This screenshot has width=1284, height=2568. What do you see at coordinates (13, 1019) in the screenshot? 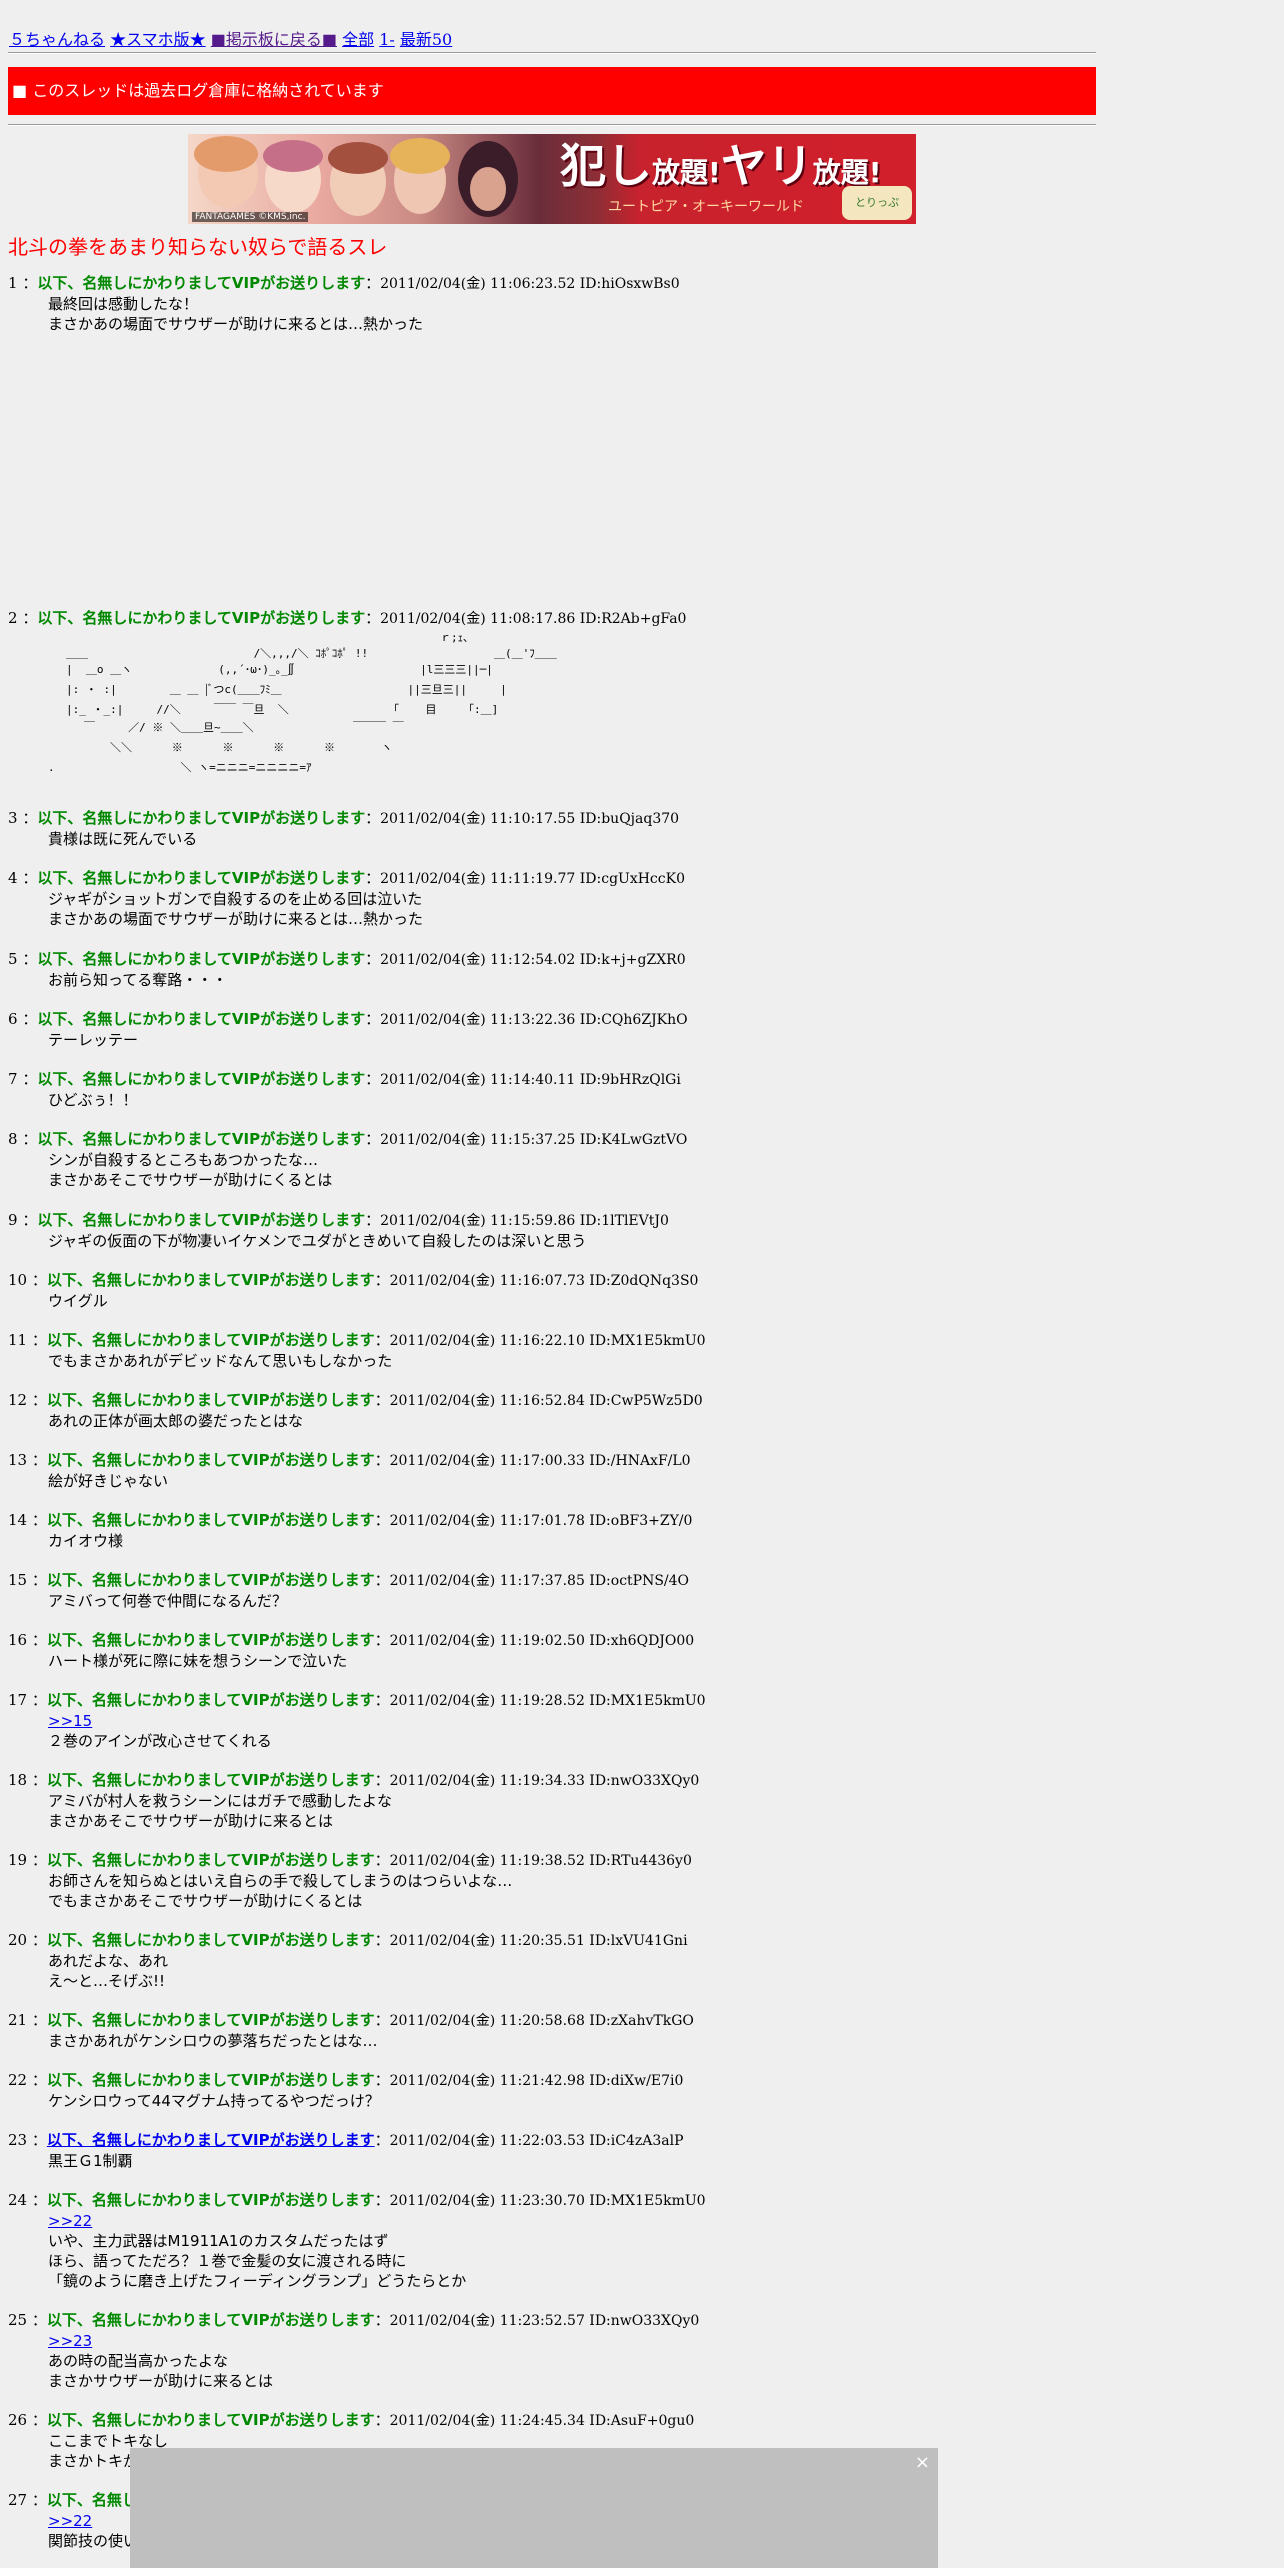
I see `post-number: 6` at bounding box center [13, 1019].